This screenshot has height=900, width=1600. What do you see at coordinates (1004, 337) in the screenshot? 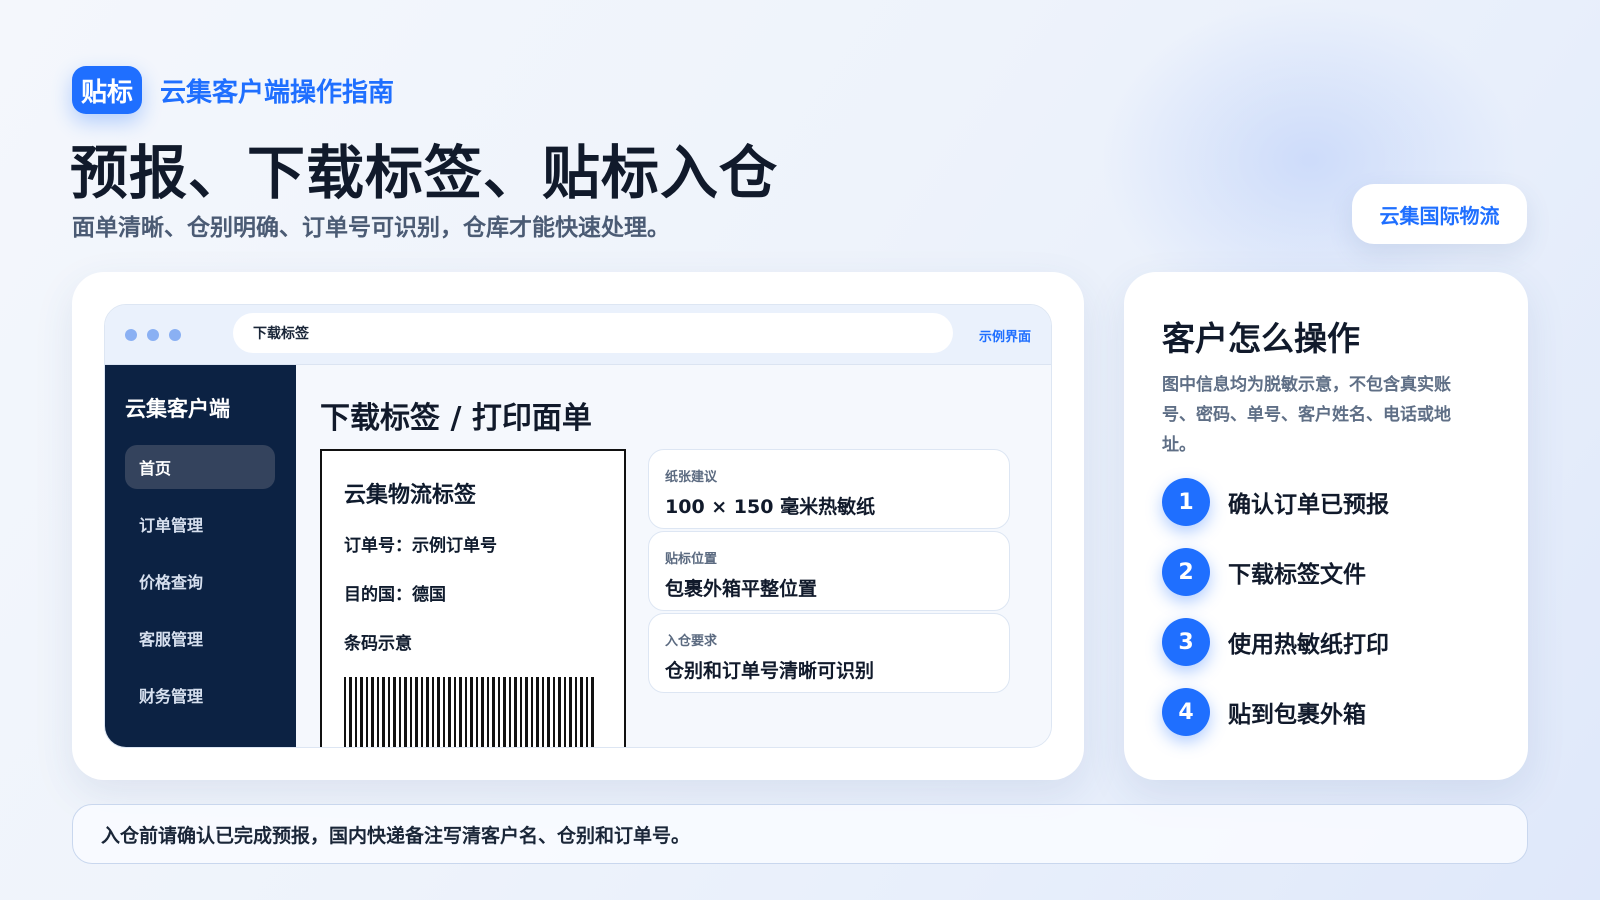
I see `example-tag: 示例界面` at bounding box center [1004, 337].